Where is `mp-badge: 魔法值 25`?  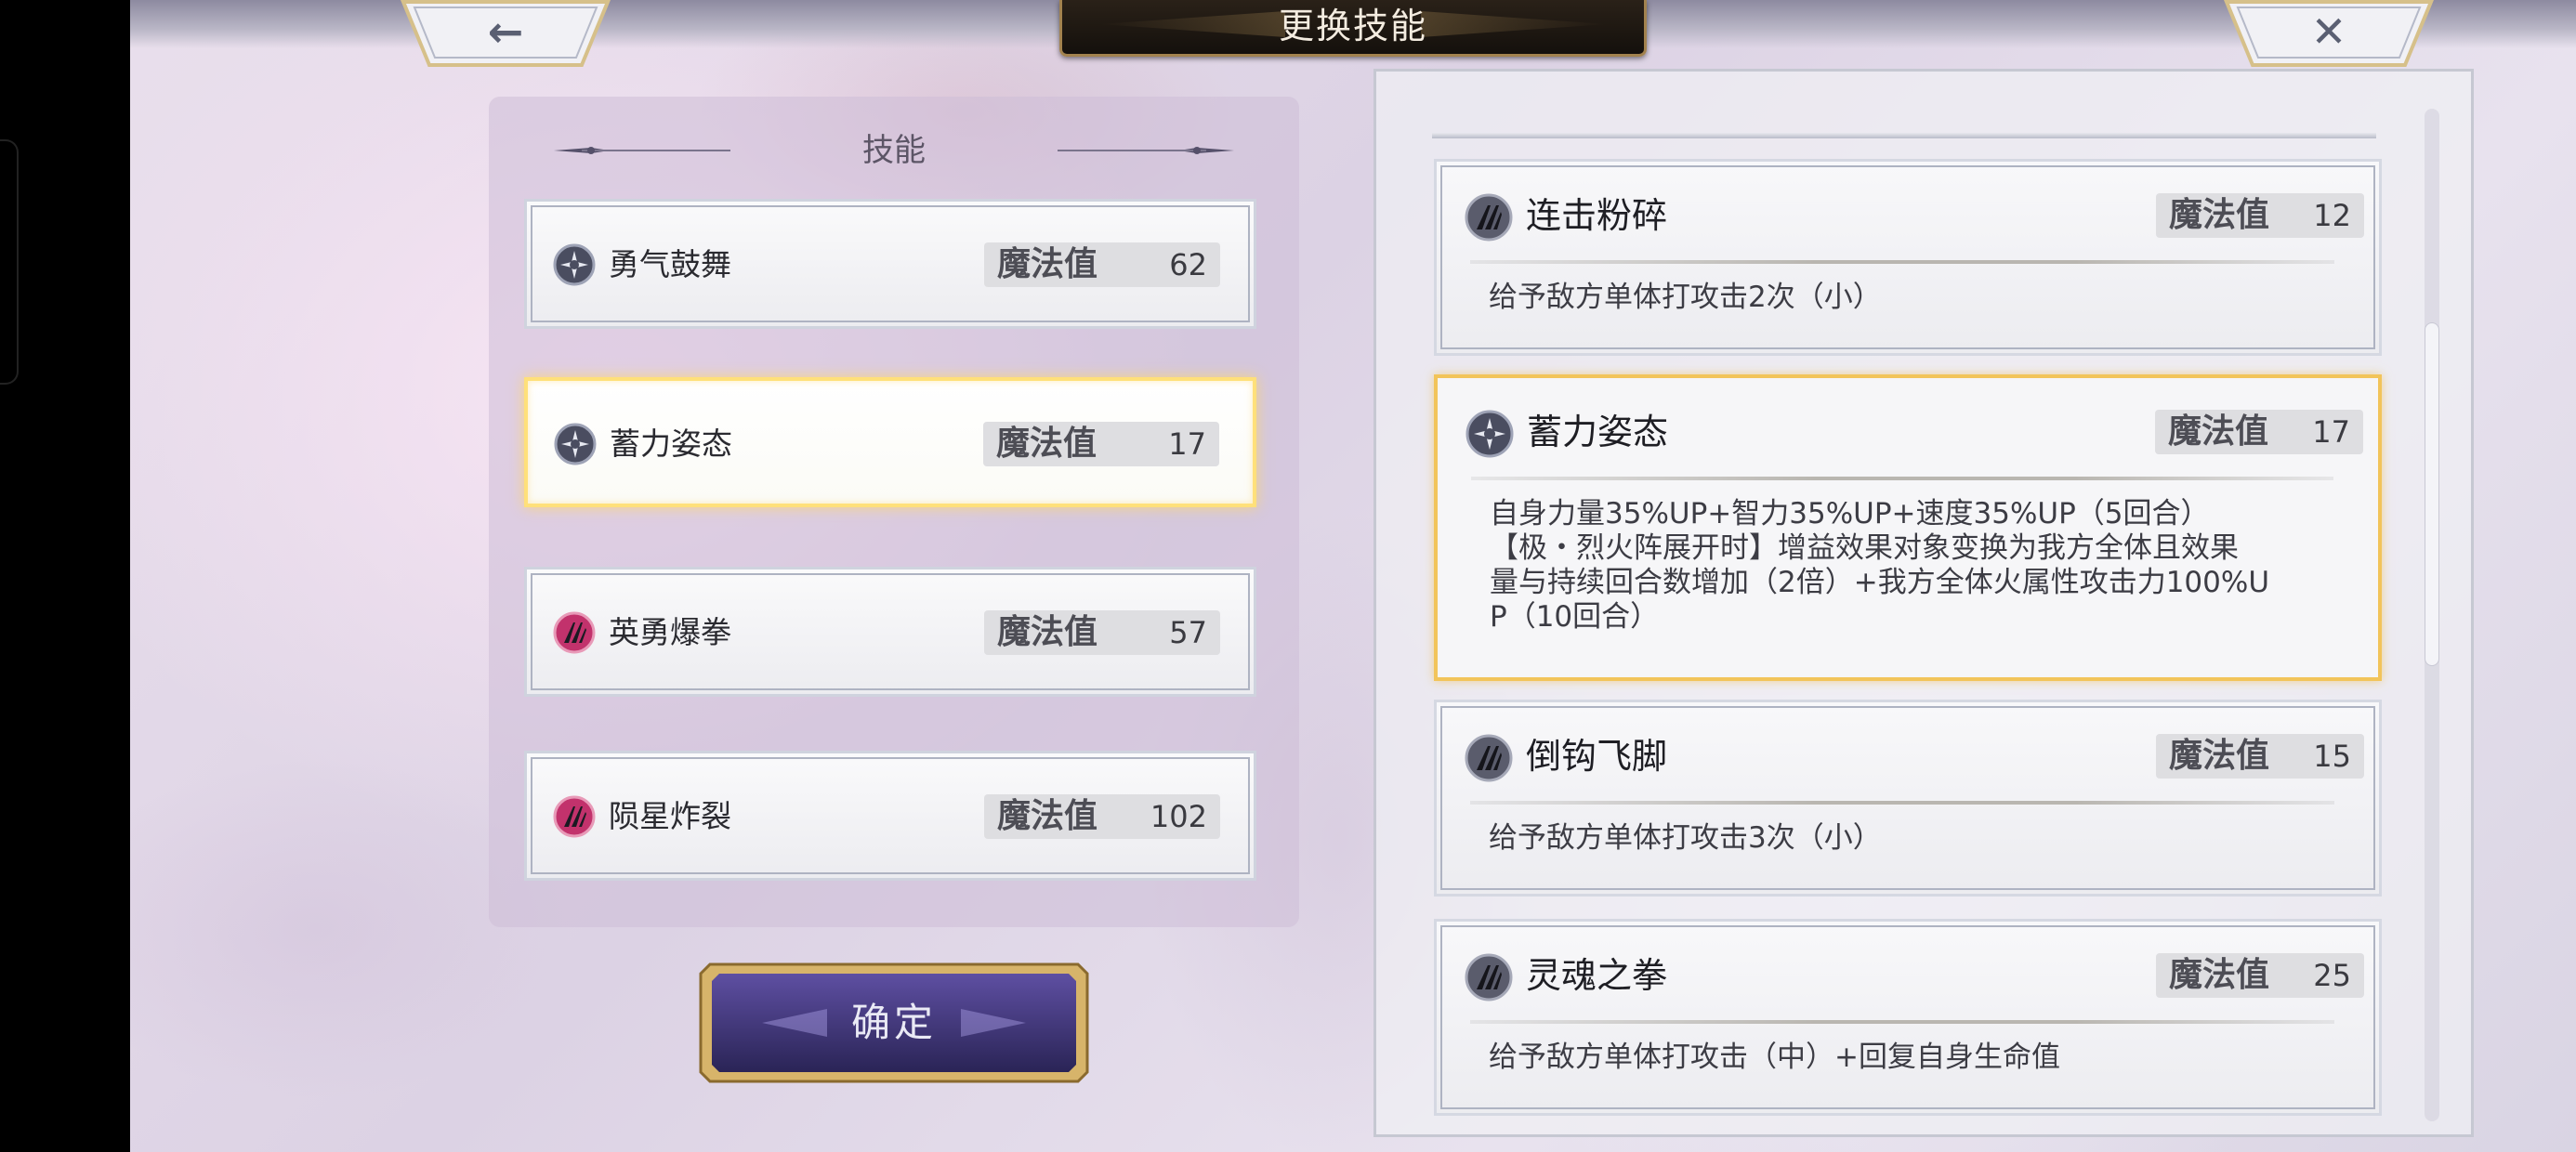
mp-badge: 魔法值 25 is located at coordinates (2260, 975).